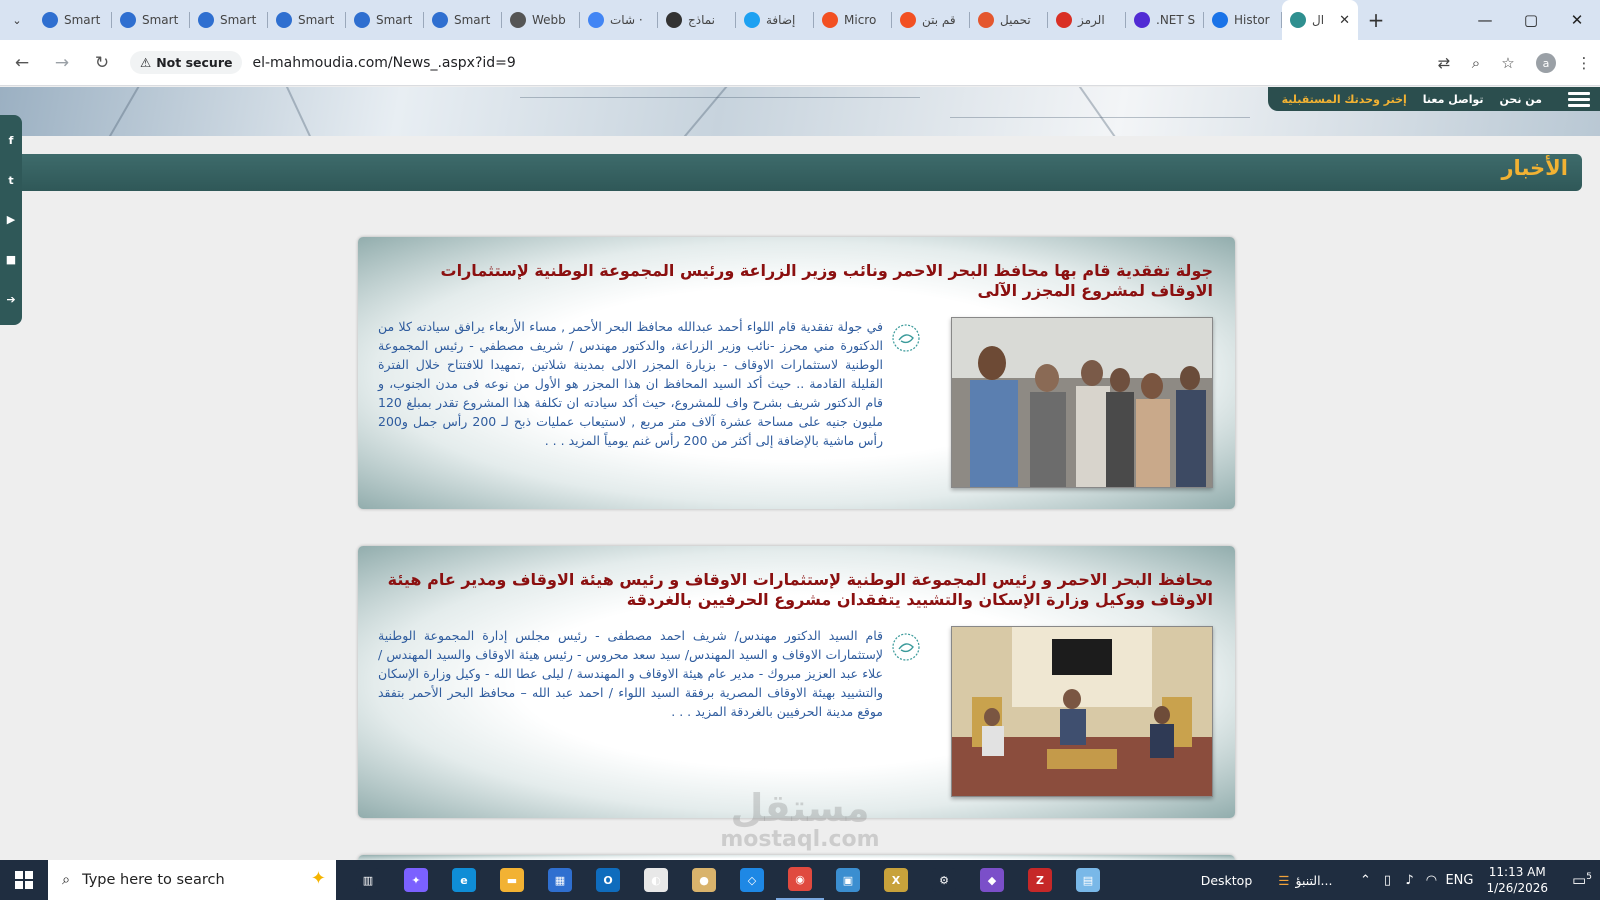 This screenshot has height=900, width=1600. Describe the element at coordinates (1534, 168) in the screenshot. I see `section-title: الأخبار` at that location.